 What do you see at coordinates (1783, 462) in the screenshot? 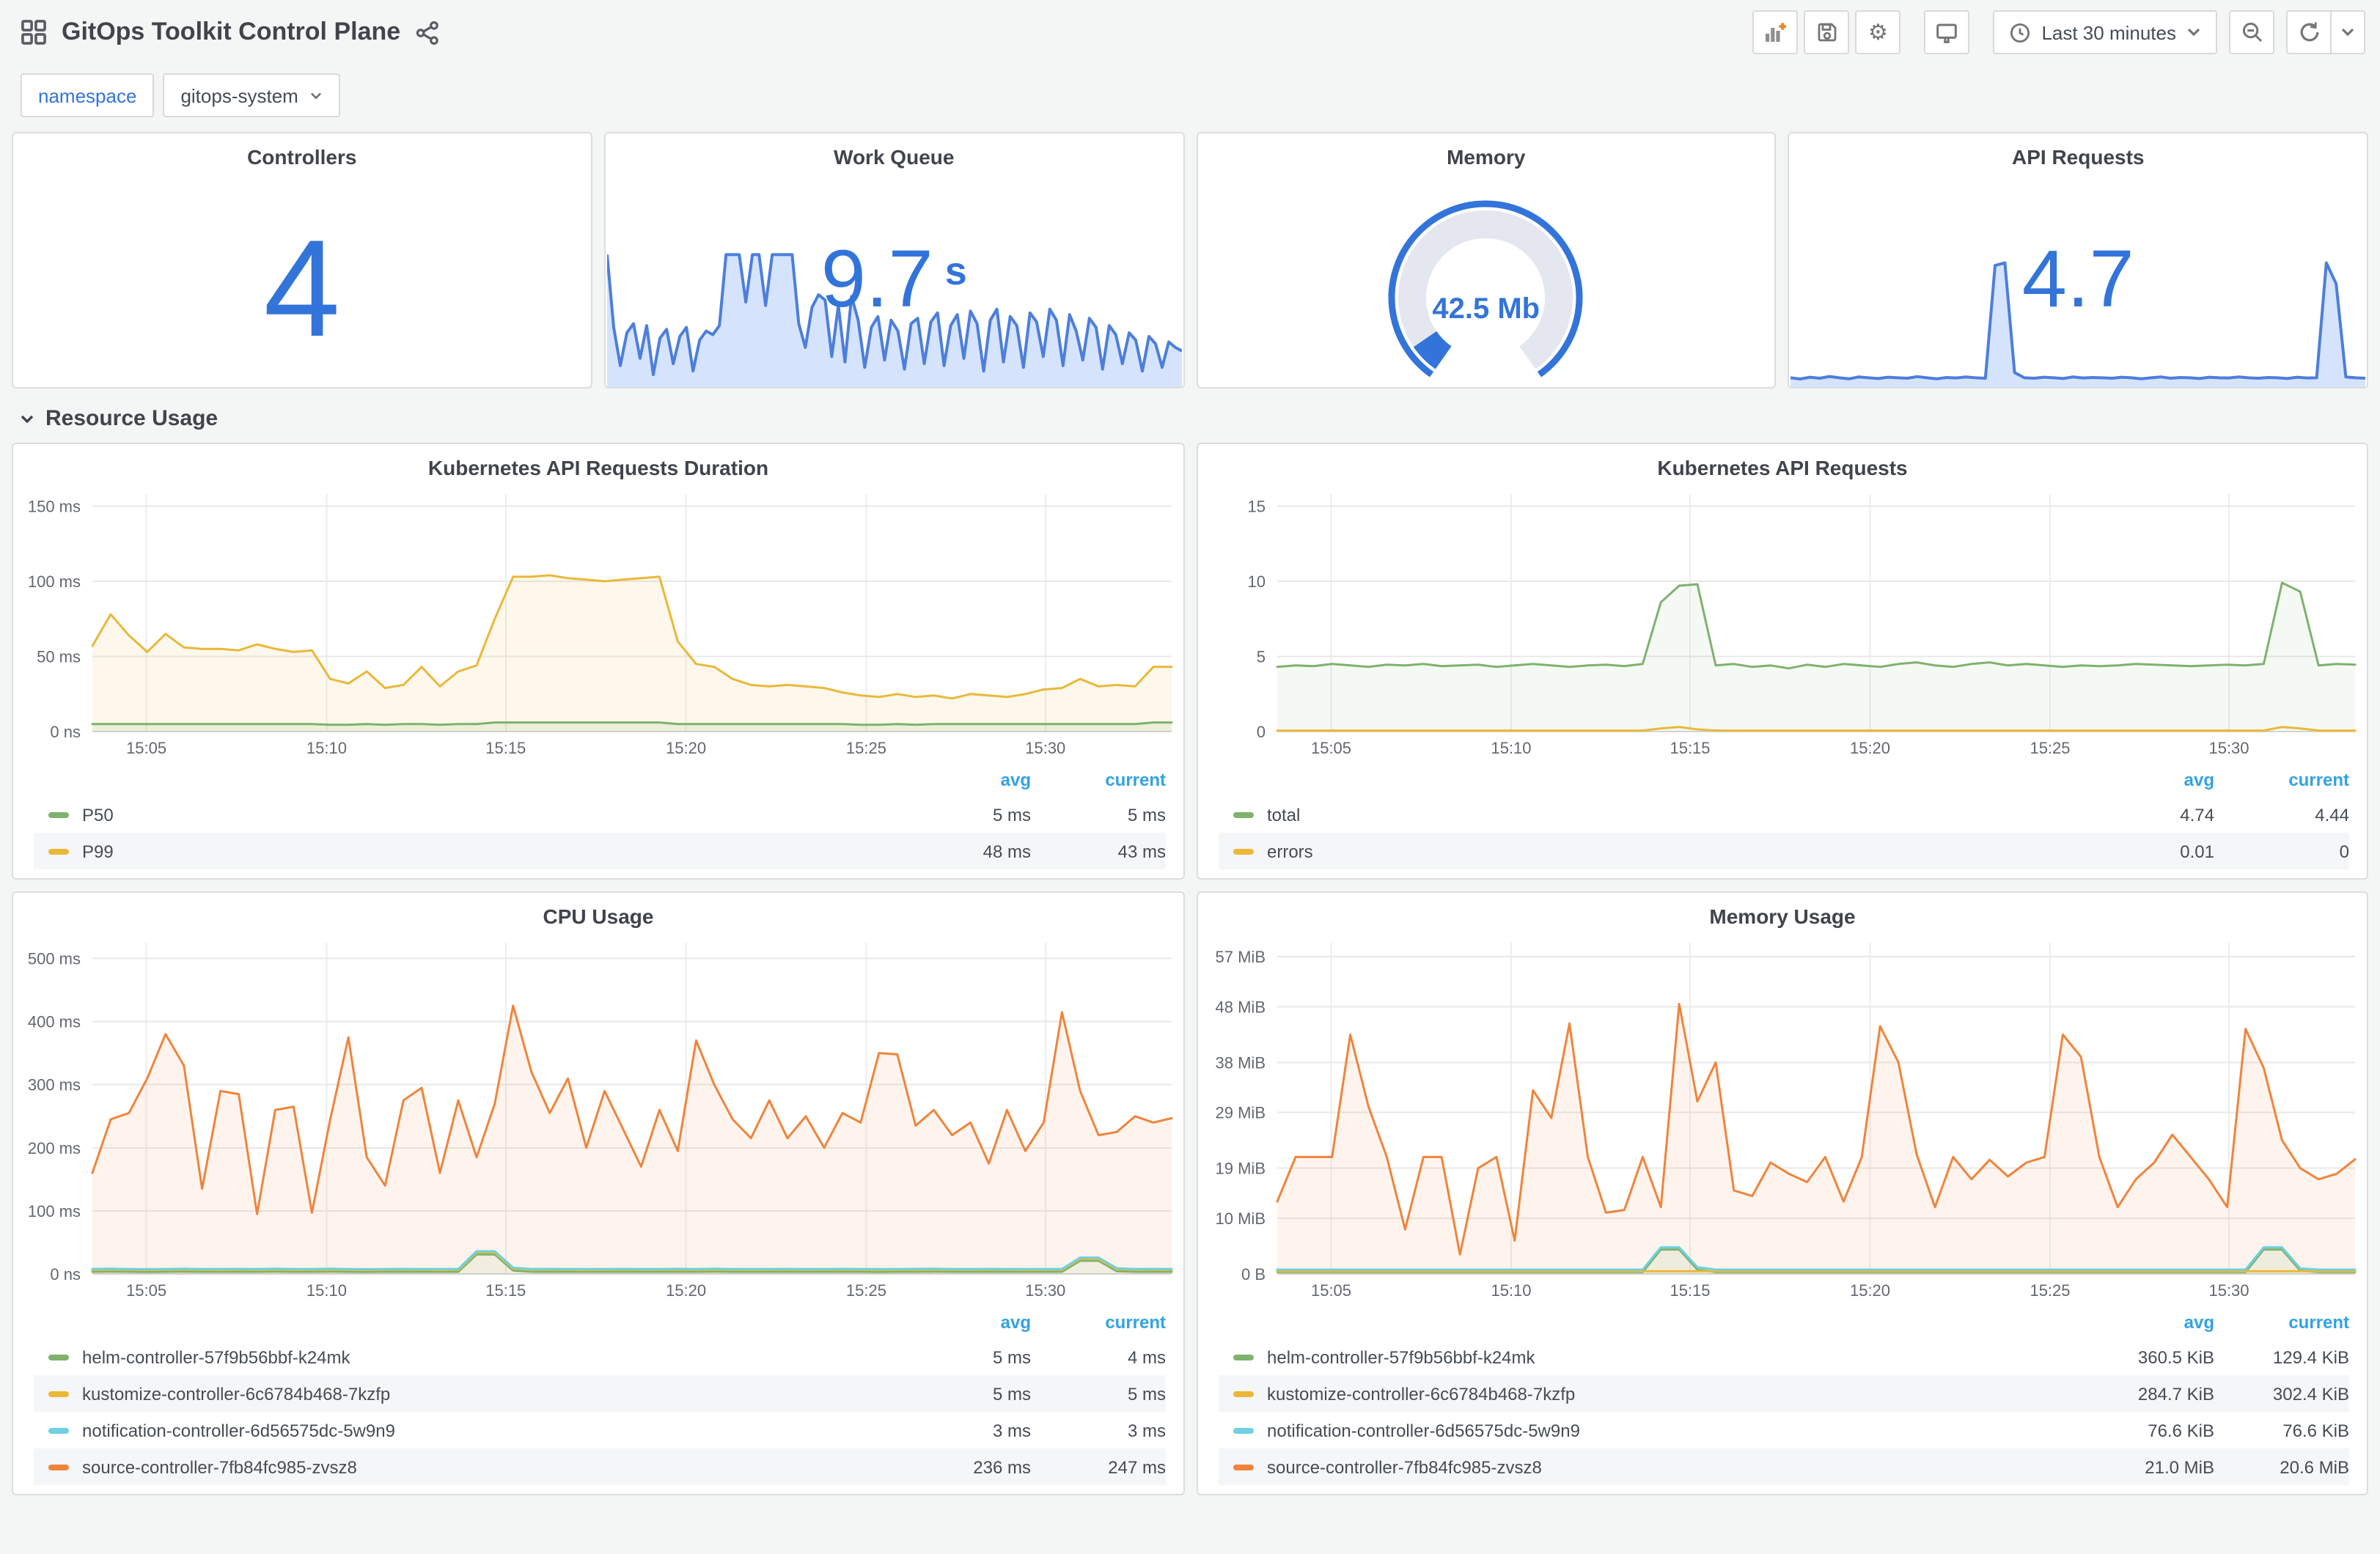
I see `panel-title: Kubernetes API Requests` at bounding box center [1783, 462].